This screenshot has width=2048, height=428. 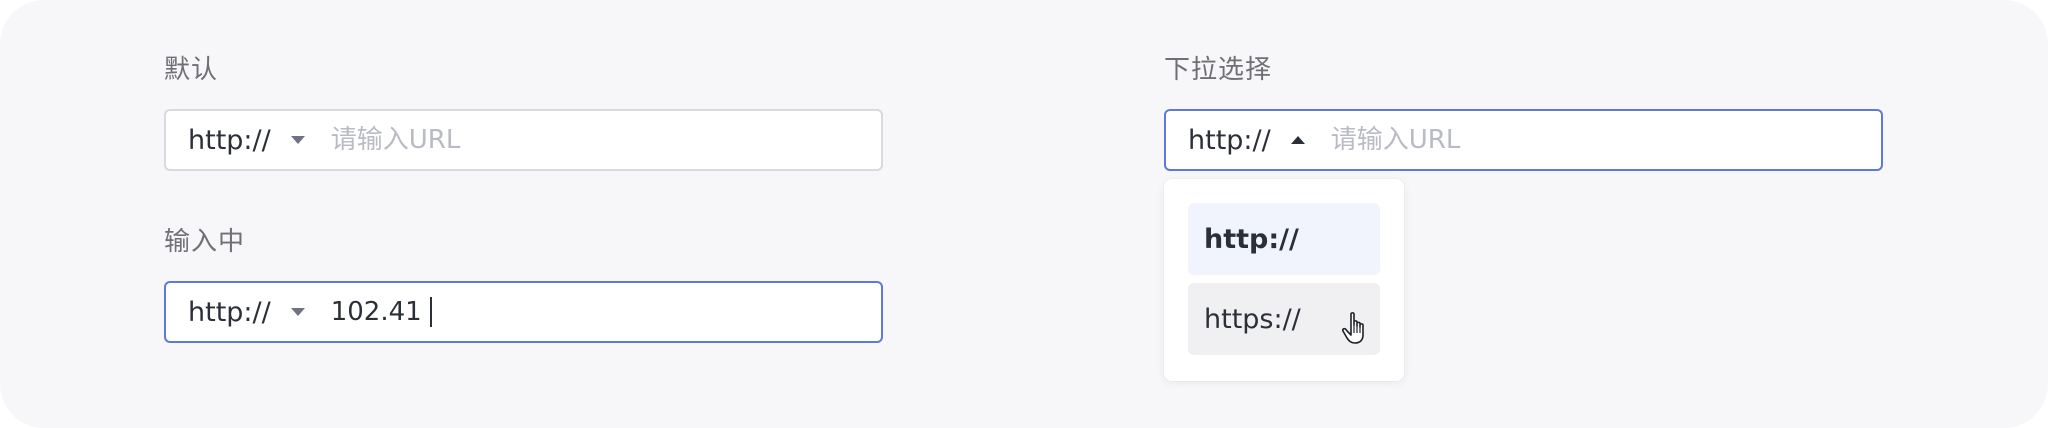 I want to click on typing-protocol-select: http://, so click(x=246, y=312).